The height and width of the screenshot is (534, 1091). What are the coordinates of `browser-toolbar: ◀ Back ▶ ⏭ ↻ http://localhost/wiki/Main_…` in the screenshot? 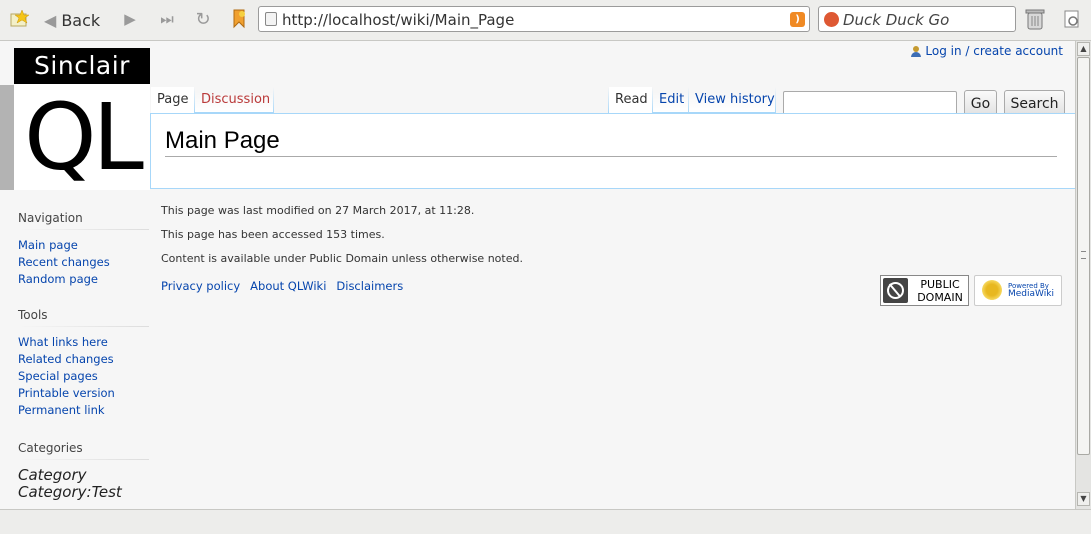 It's located at (545, 20).